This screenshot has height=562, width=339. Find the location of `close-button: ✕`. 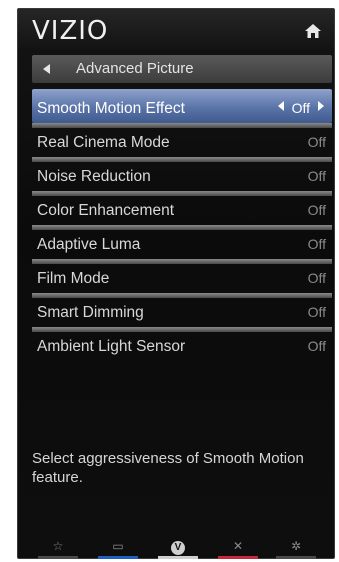

close-button: ✕ is located at coordinates (238, 548).